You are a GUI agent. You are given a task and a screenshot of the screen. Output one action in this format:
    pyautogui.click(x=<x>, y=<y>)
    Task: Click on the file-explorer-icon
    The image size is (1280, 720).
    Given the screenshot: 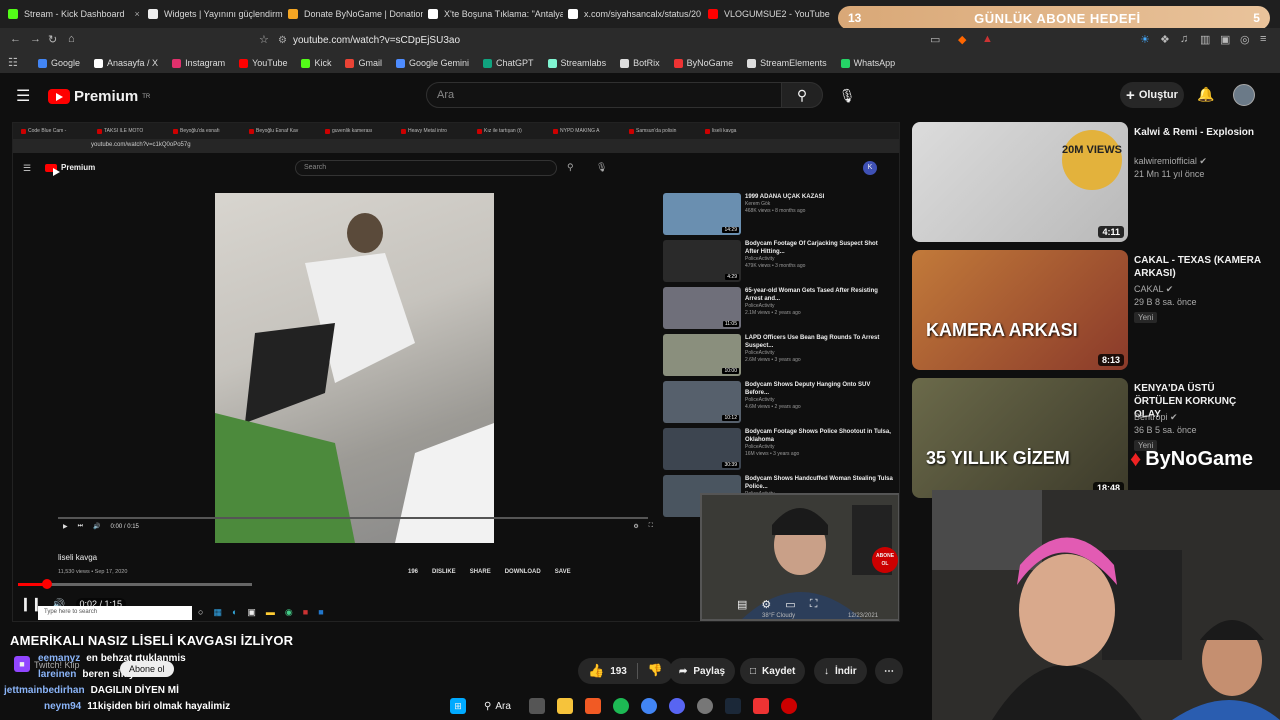 What is the action you would take?
    pyautogui.click(x=564, y=706)
    